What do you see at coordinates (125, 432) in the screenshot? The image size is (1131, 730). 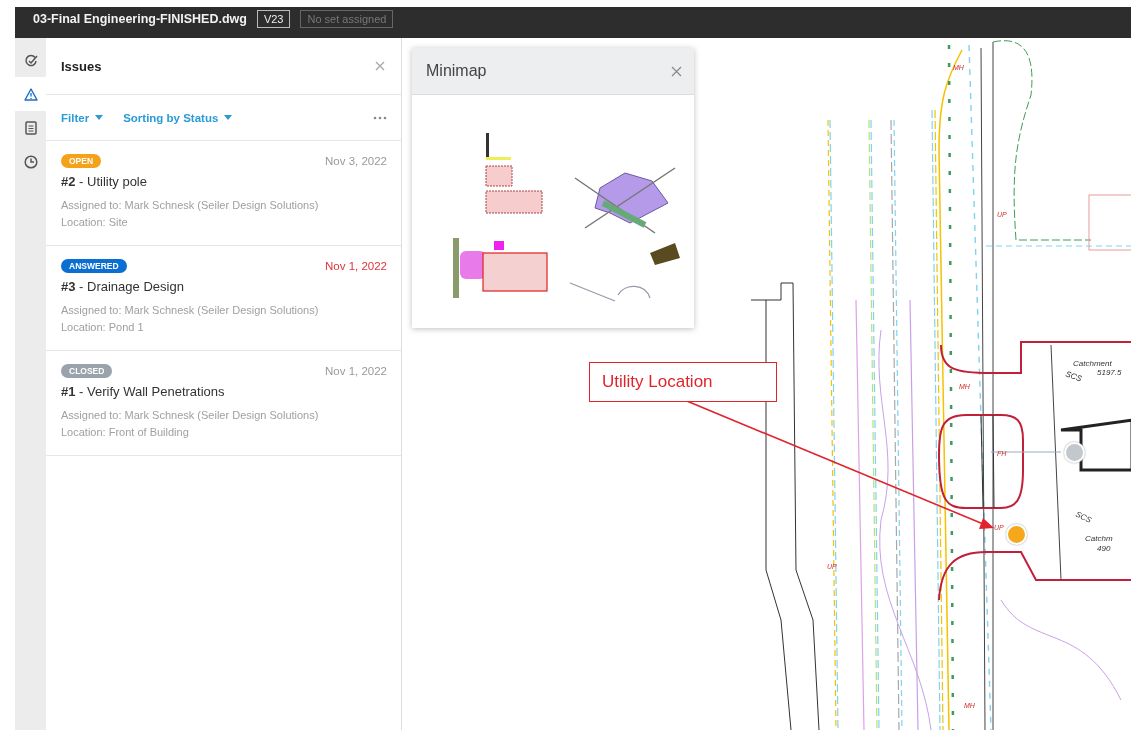 I see `location-text: Location: Front of Building` at bounding box center [125, 432].